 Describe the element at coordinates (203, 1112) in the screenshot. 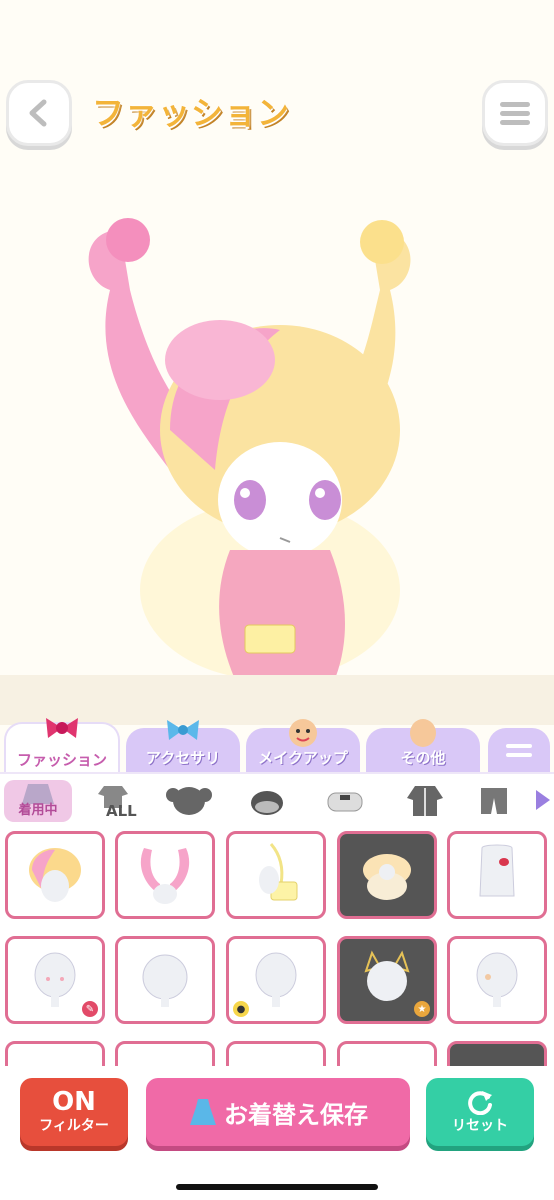

I see `dress-icon` at that location.